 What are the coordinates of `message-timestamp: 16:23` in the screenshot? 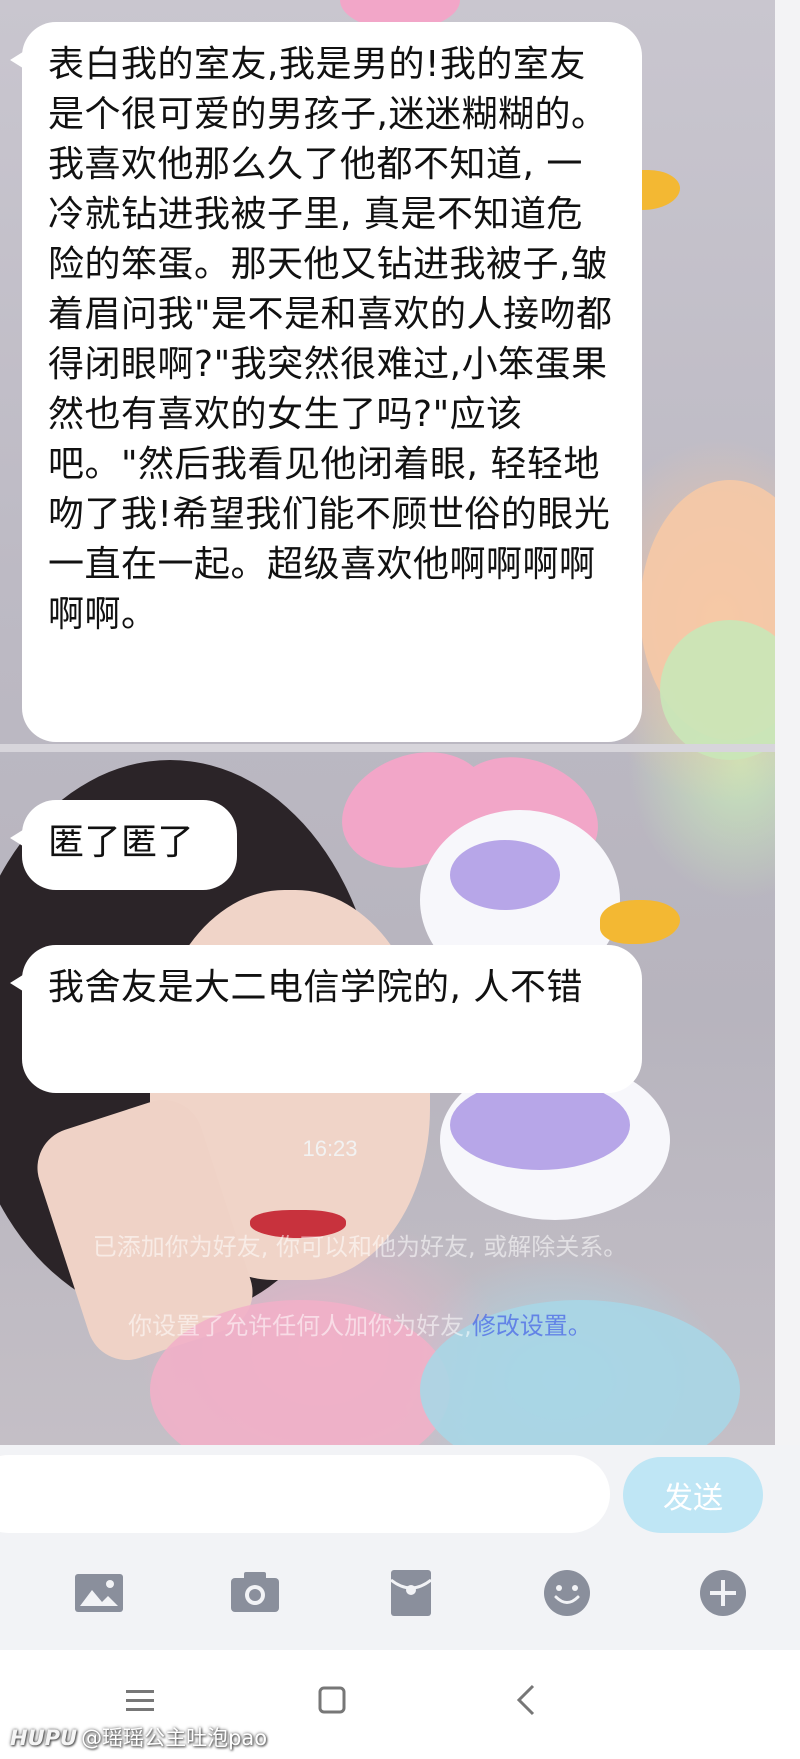 It's located at (330, 1148).